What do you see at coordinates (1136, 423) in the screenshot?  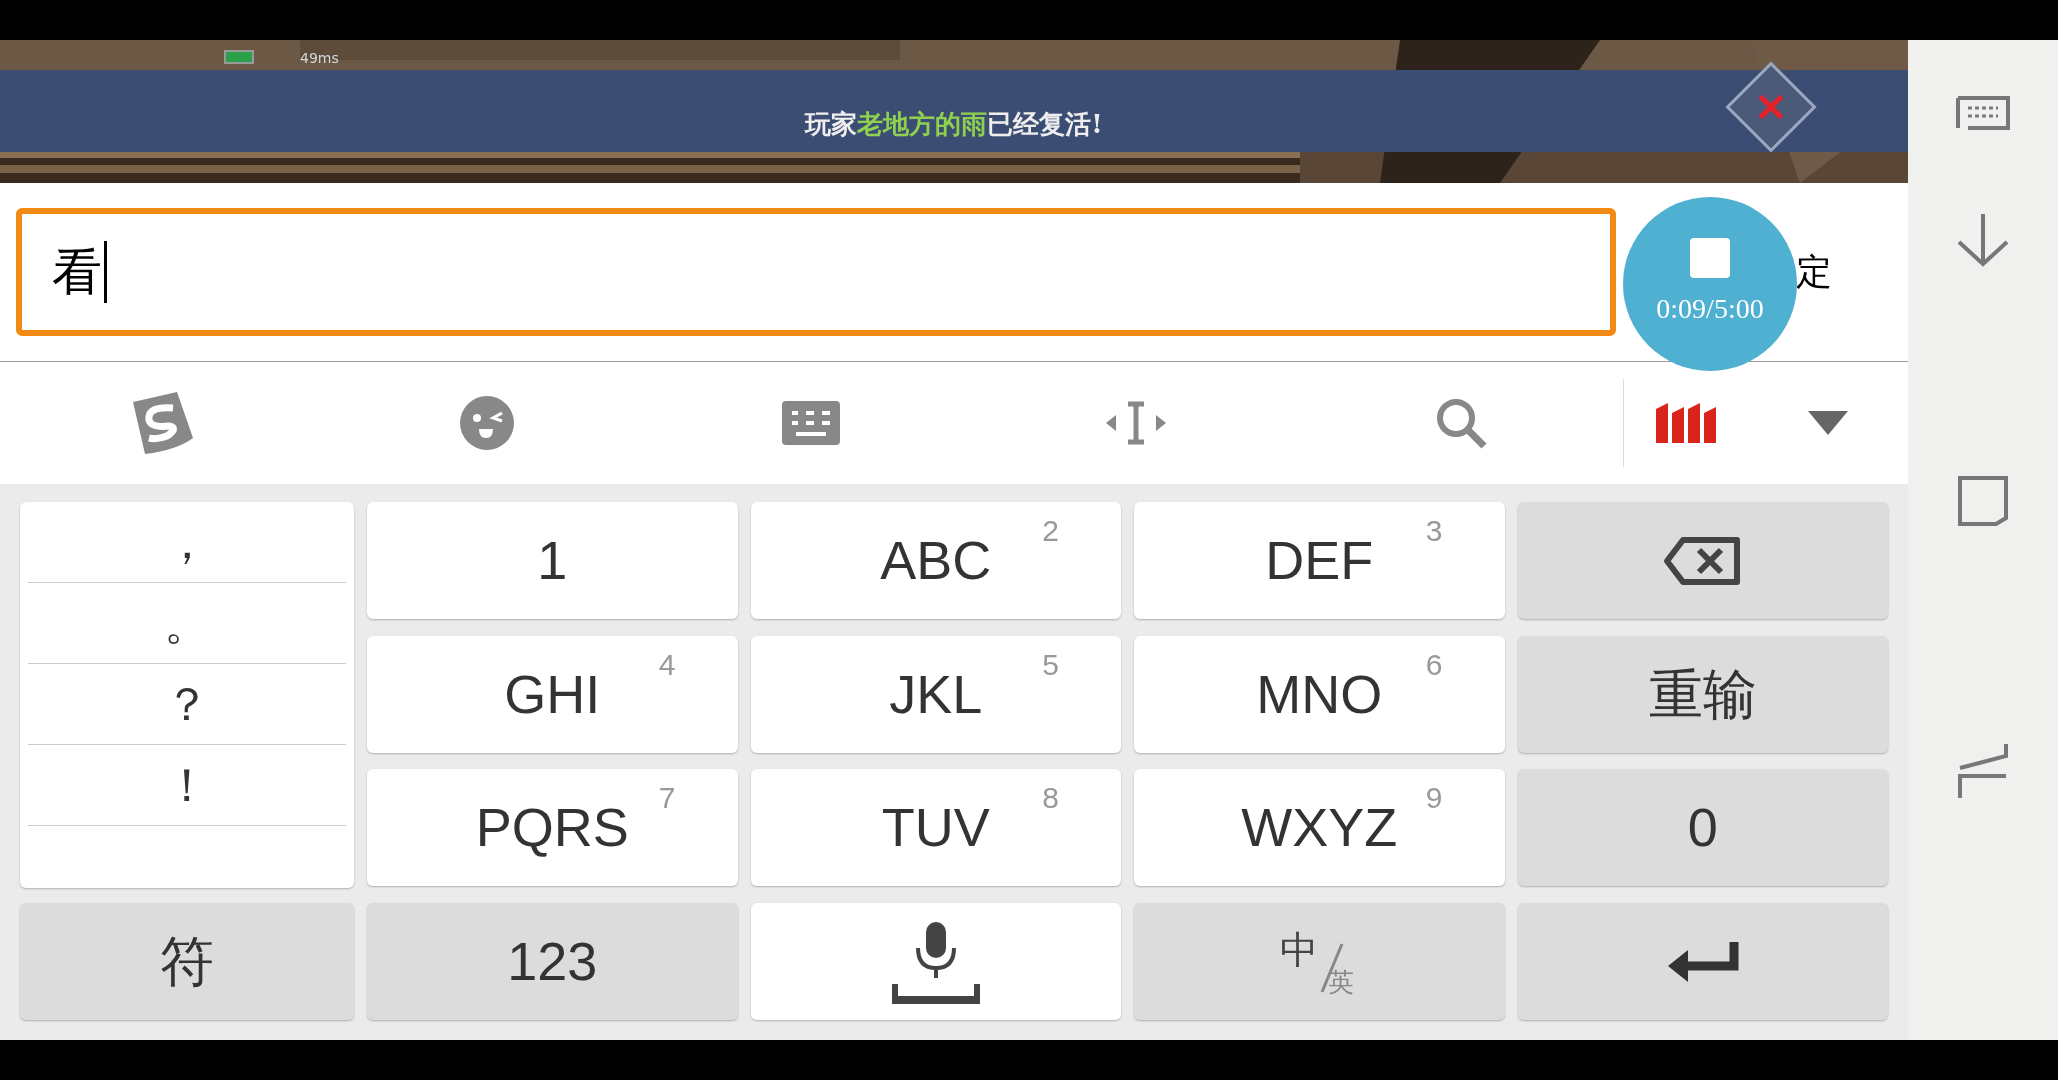 I see `cursor-move-icon` at bounding box center [1136, 423].